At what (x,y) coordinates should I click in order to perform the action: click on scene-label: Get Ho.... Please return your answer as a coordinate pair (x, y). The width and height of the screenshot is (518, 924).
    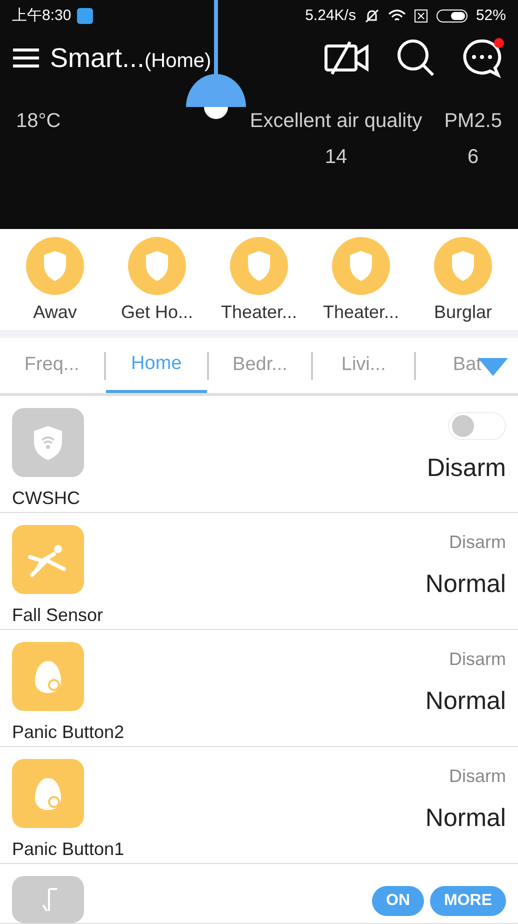
    Looking at the image, I should click on (157, 312).